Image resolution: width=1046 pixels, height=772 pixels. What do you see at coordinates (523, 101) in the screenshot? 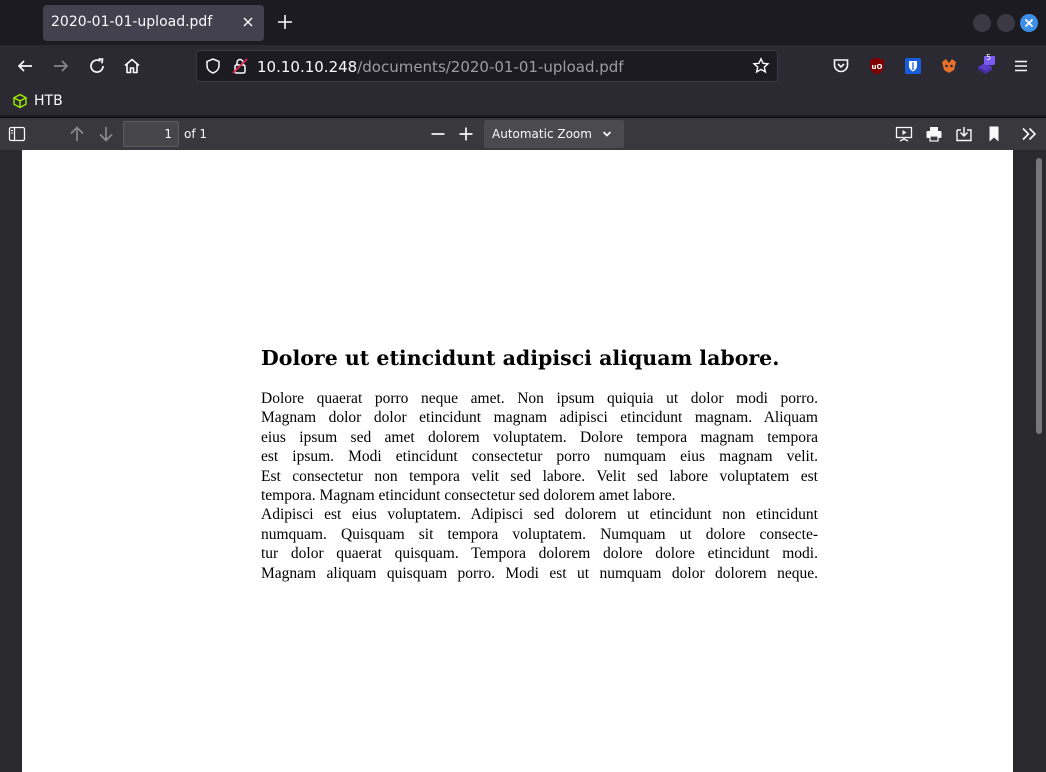
I see `bookmarks-toolbar: HTB` at bounding box center [523, 101].